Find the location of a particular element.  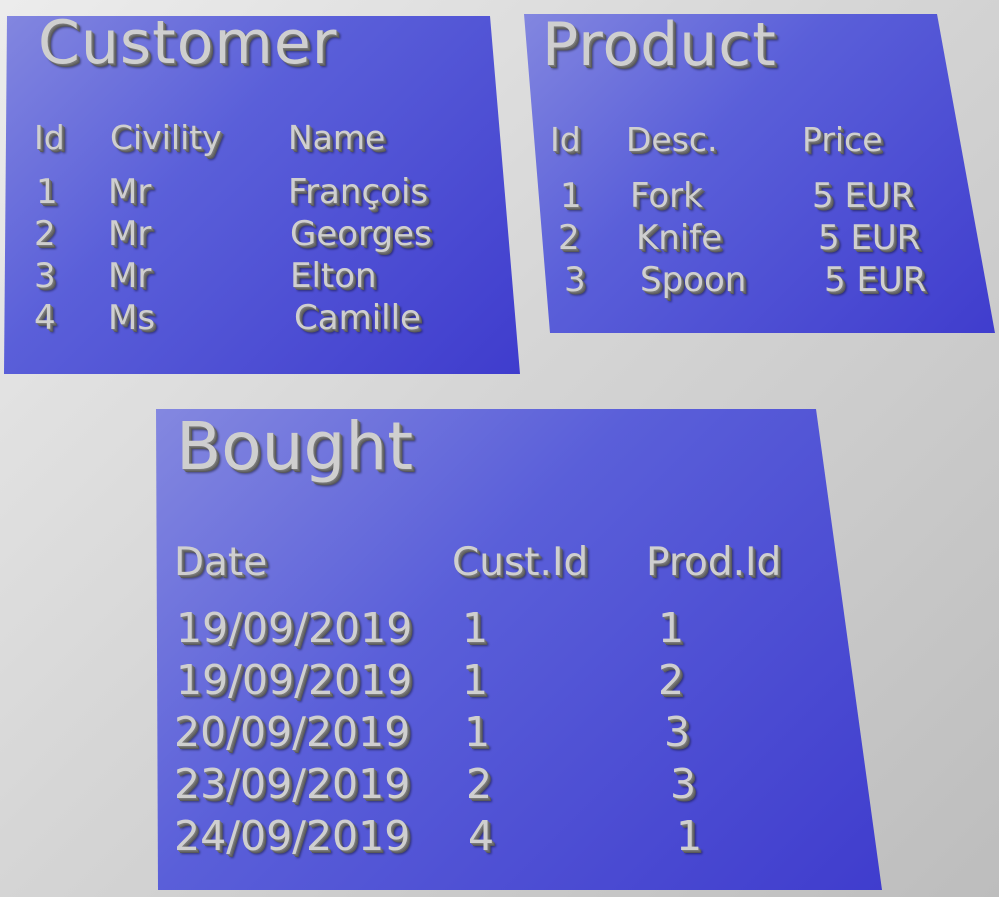

bought-header-date: Date is located at coordinates (221, 562).